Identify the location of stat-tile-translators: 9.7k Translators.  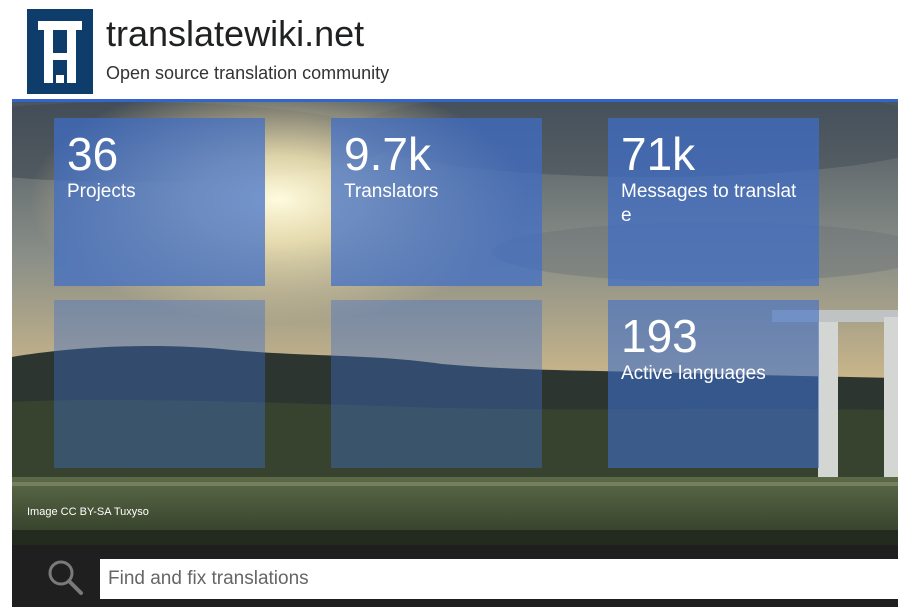
(436, 202).